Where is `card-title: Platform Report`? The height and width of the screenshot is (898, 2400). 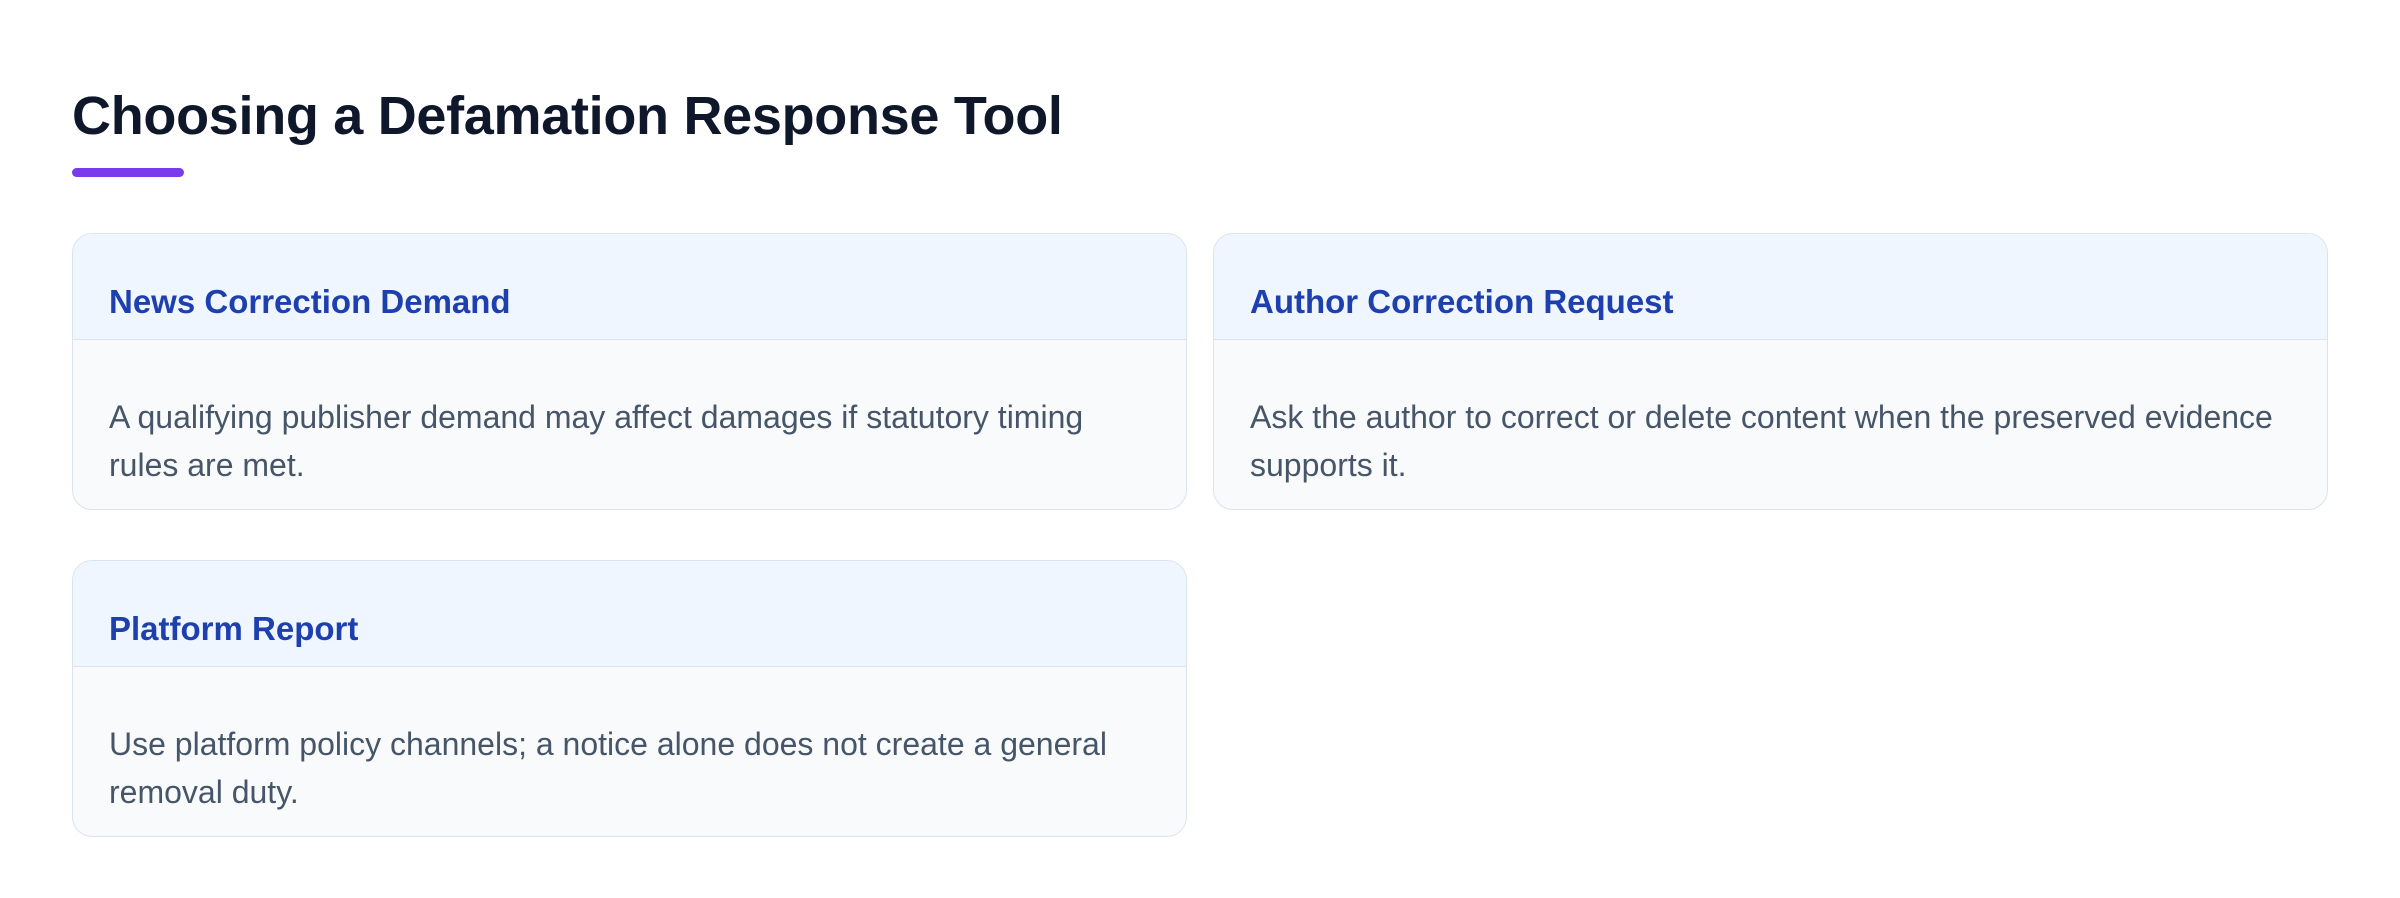 card-title: Platform Report is located at coordinates (234, 628).